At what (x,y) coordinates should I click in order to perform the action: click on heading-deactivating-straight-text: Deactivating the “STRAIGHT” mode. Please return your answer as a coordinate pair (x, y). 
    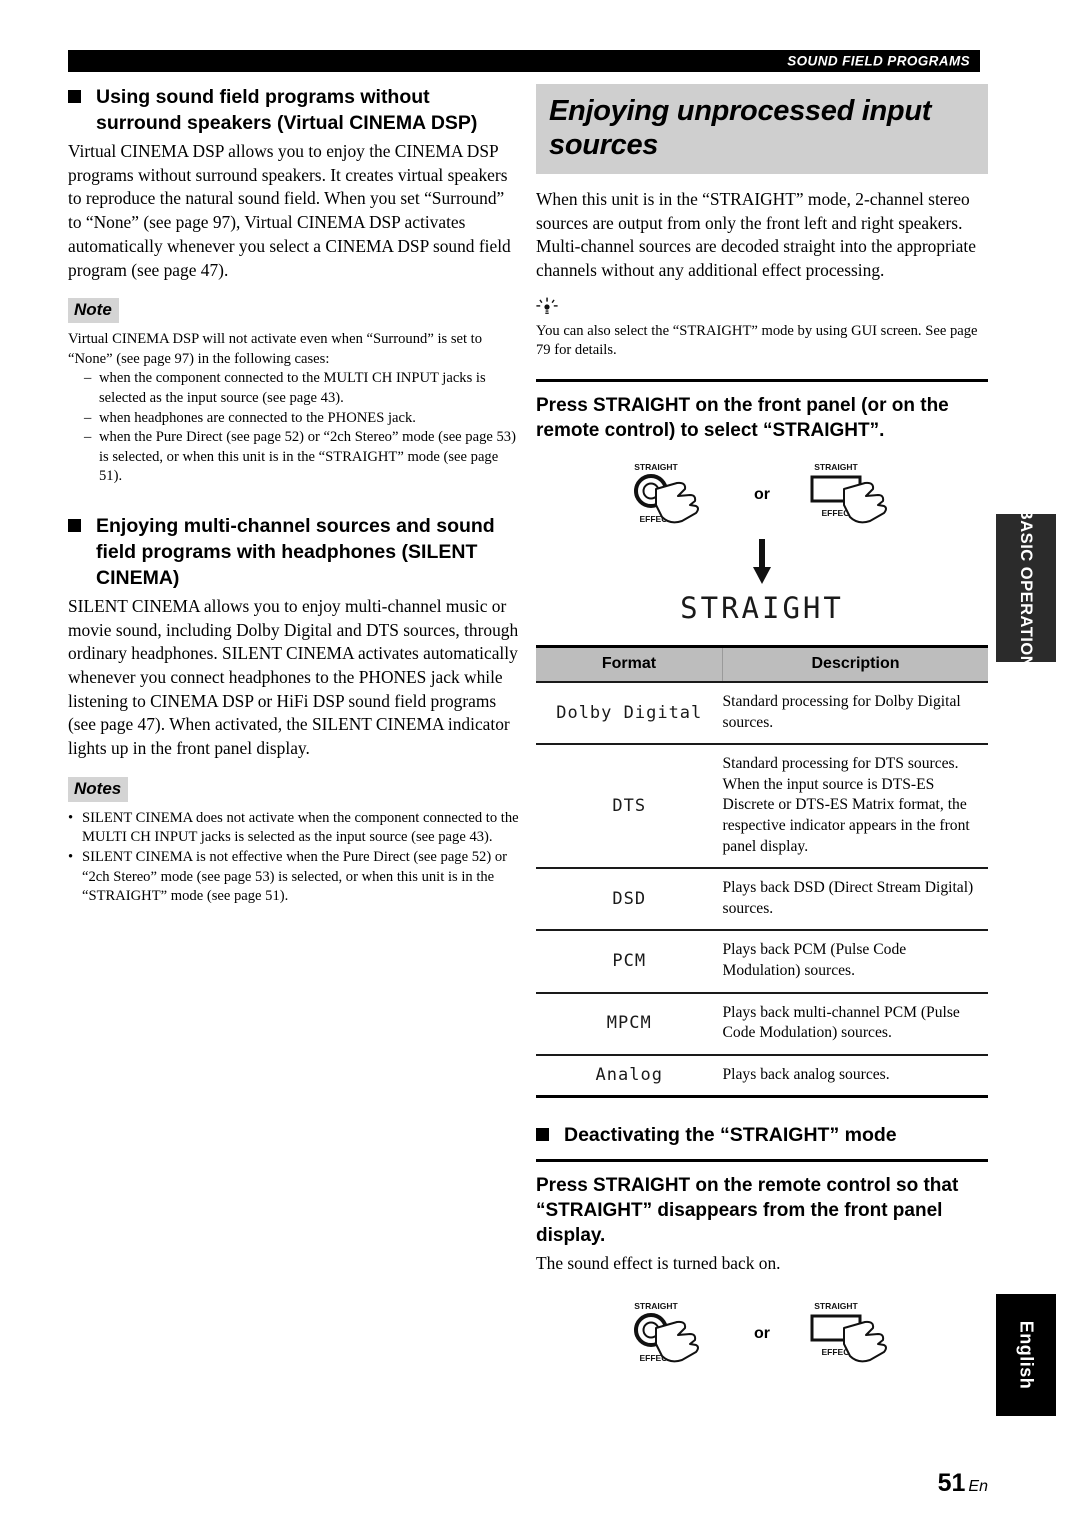
    Looking at the image, I should click on (730, 1135).